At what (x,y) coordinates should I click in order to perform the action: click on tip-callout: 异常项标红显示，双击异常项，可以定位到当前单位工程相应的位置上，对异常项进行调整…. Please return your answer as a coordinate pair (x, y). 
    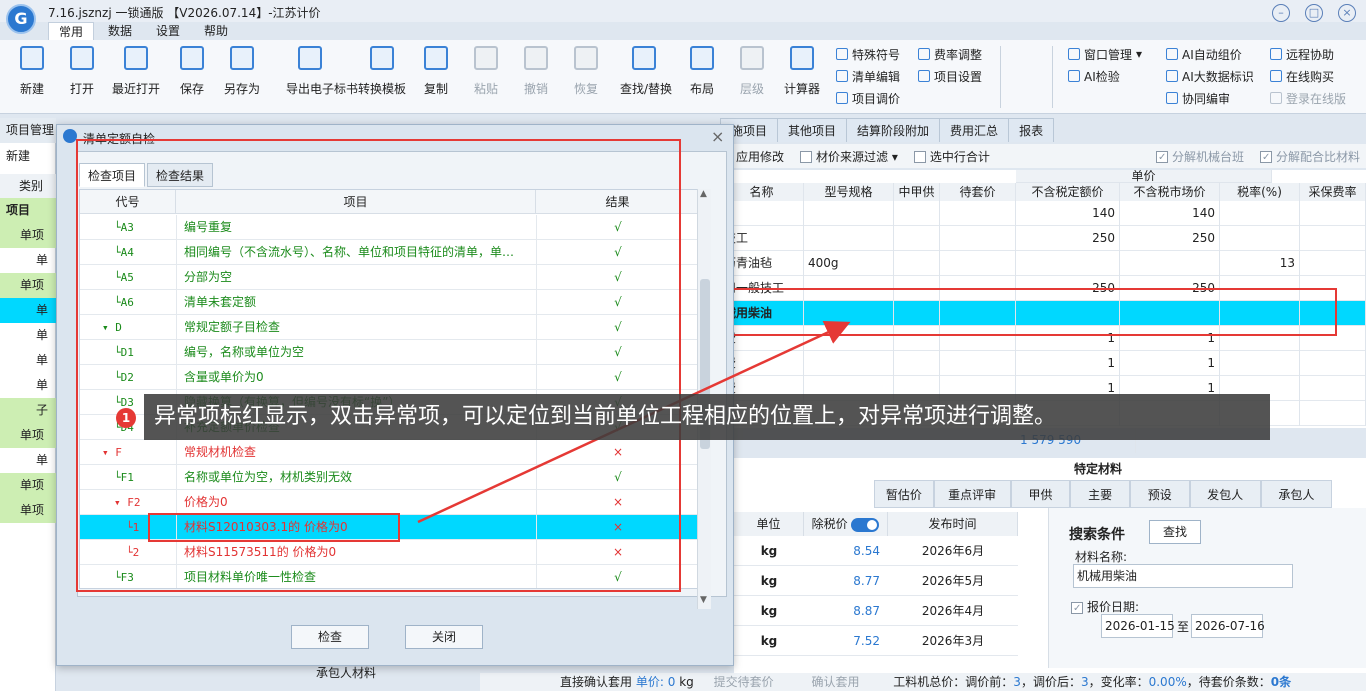
    Looking at the image, I should click on (707, 417).